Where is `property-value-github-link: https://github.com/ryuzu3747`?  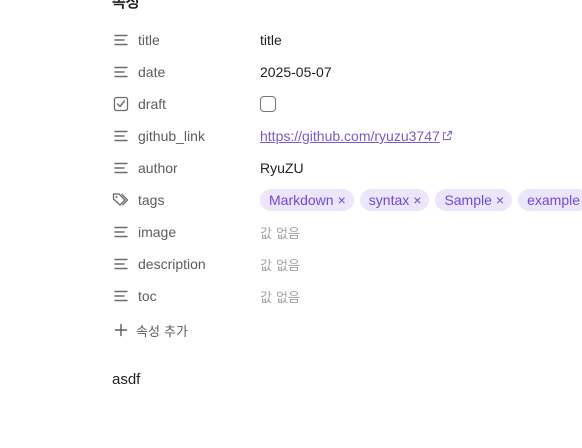
property-value-github-link: https://github.com/ryuzu3747 is located at coordinates (356, 136).